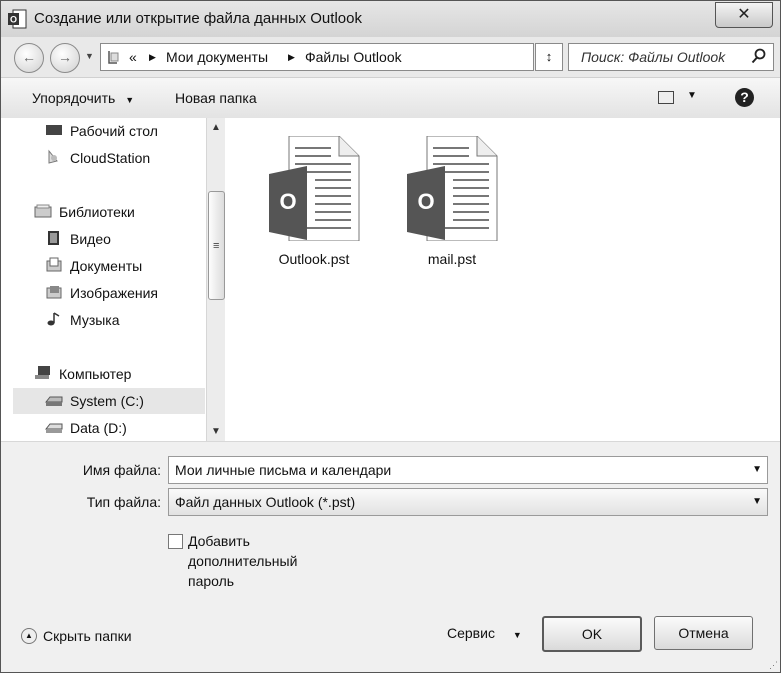 The width and height of the screenshot is (781, 673). What do you see at coordinates (89, 56) in the screenshot?
I see `history-dropdown-icon: ▼` at bounding box center [89, 56].